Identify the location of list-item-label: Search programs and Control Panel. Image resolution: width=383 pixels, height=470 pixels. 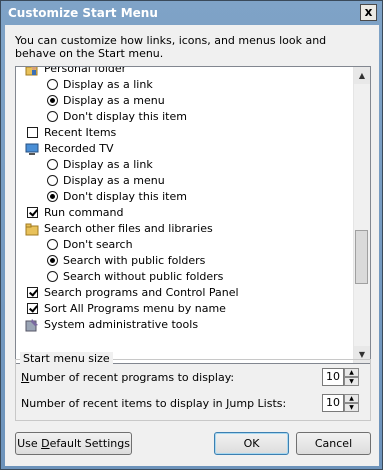
(141, 292).